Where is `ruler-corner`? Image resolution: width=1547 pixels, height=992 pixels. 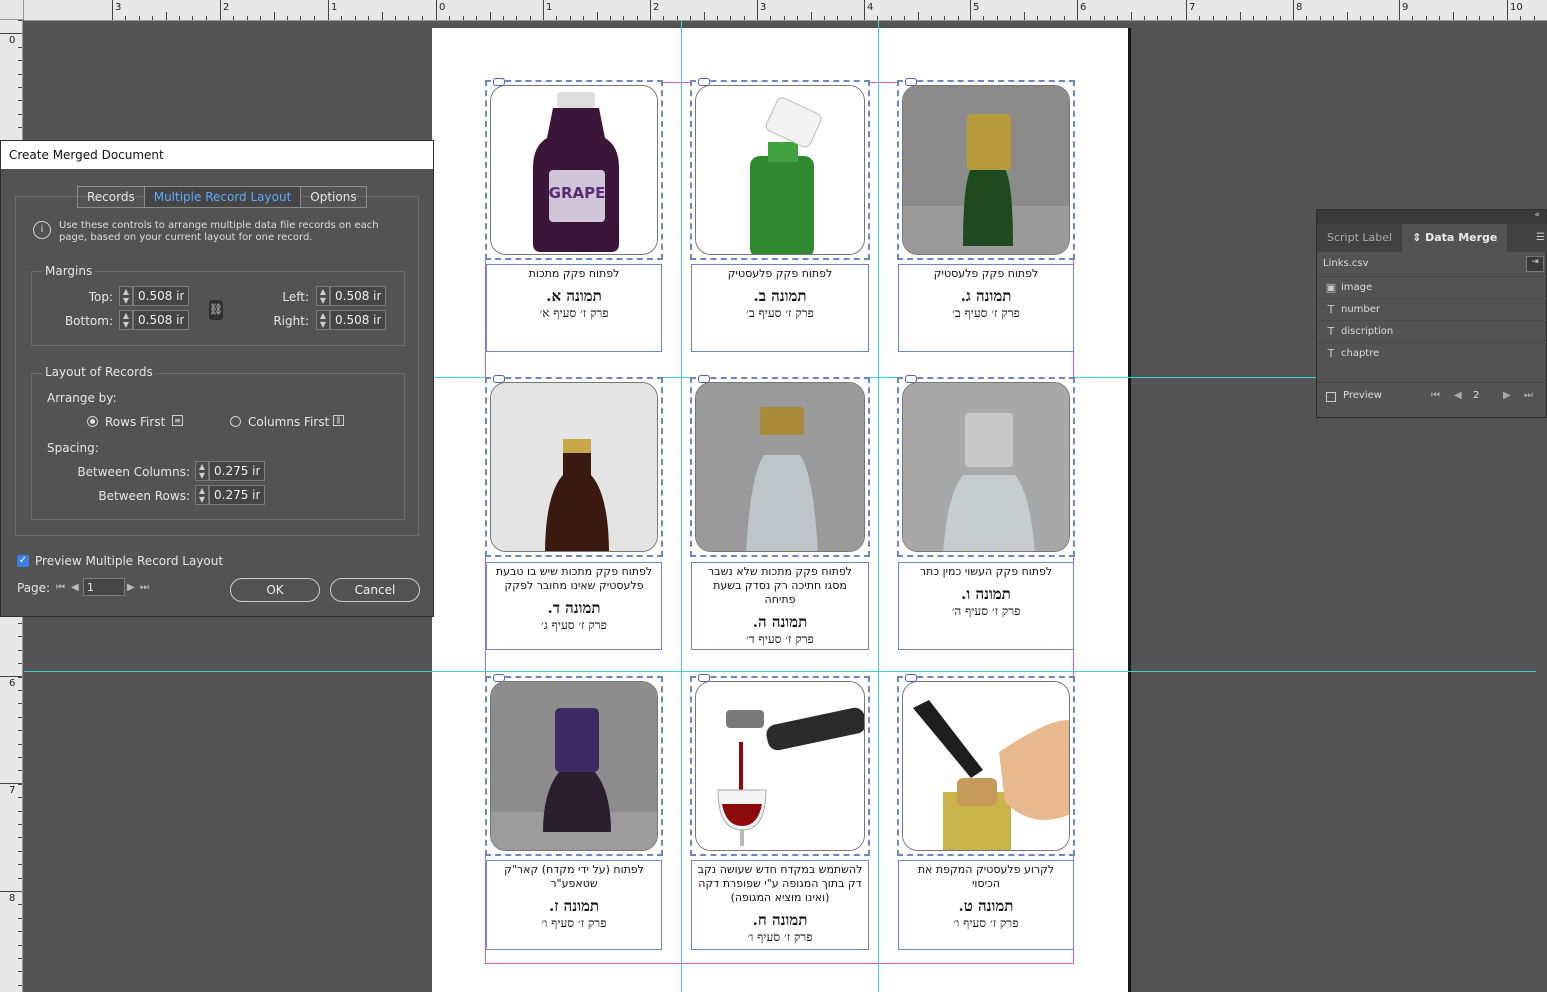
ruler-corner is located at coordinates (12, 10).